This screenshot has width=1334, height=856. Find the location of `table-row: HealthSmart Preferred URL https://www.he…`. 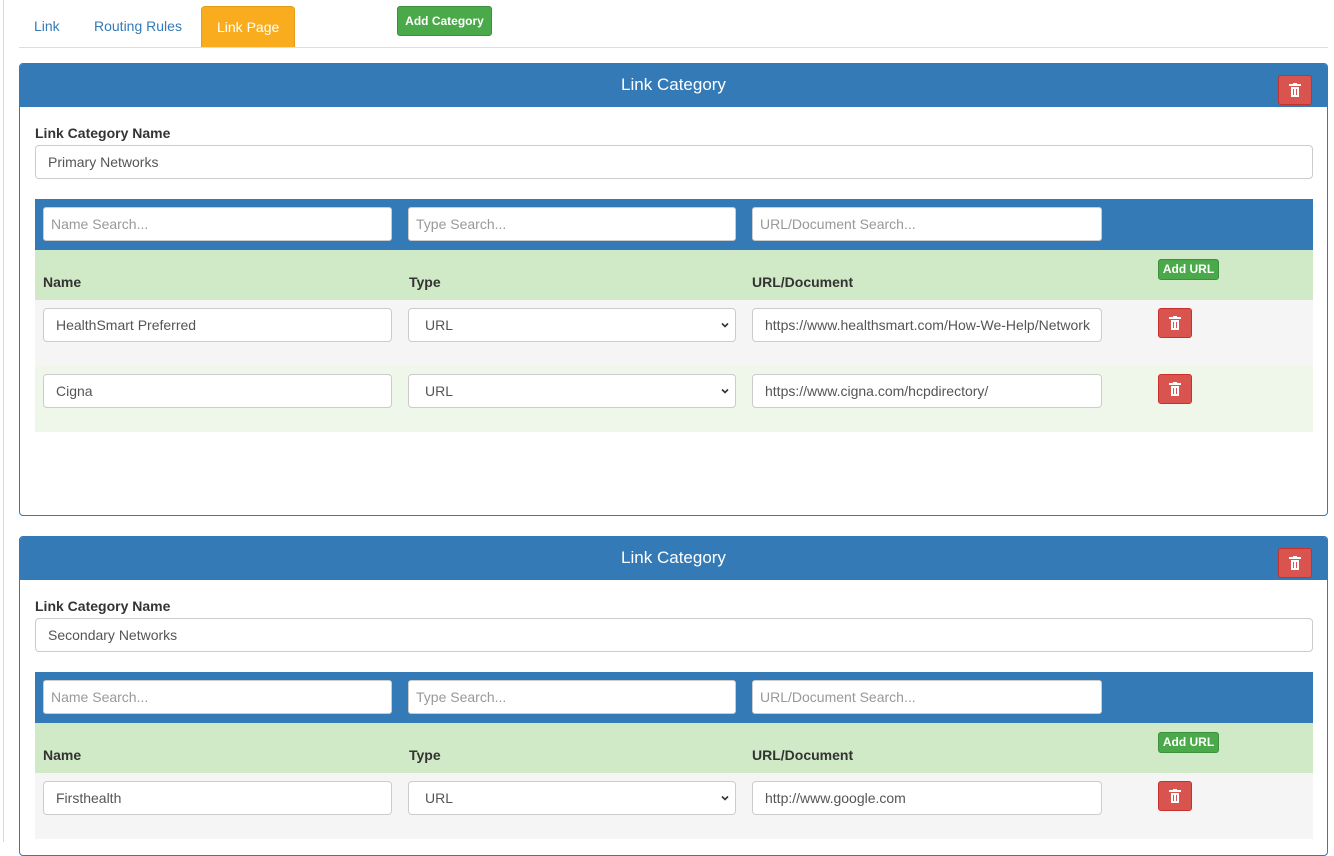

table-row: HealthSmart Preferred URL https://www.he… is located at coordinates (674, 333).